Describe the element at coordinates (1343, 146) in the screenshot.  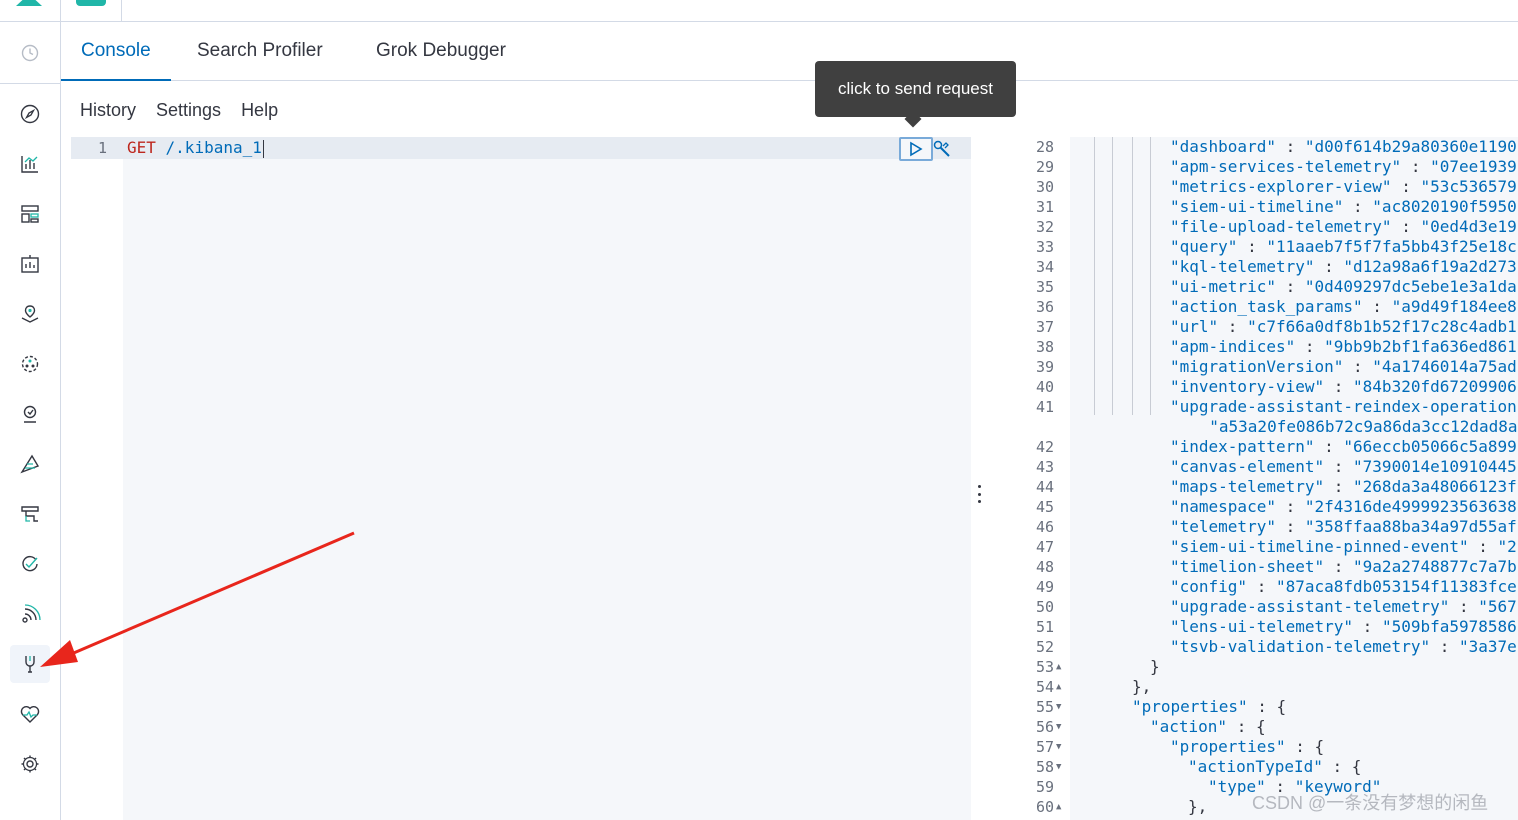
I see `output-line-text: "dashboard" : "d00f614b29a80360e1190` at that location.